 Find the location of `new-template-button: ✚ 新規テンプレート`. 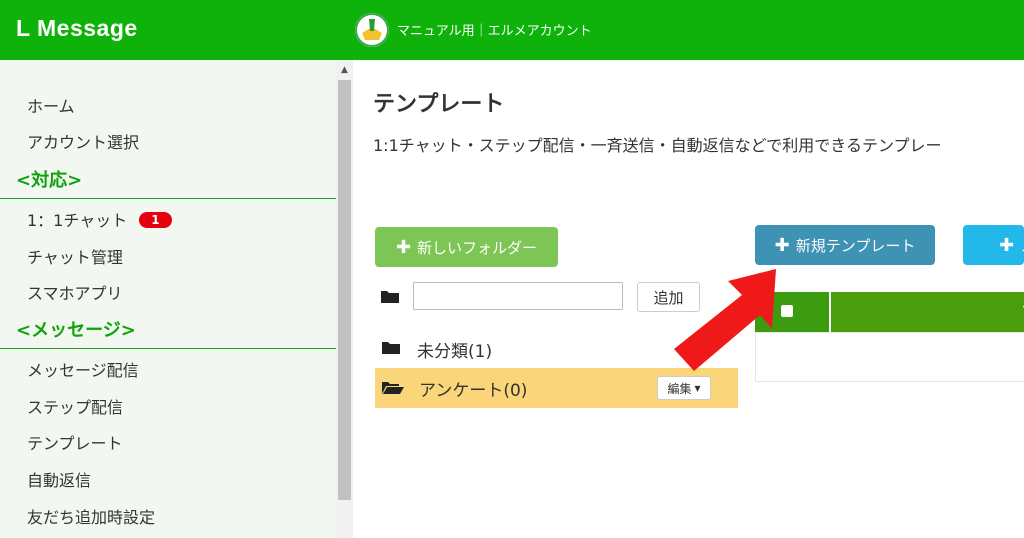

new-template-button: ✚ 新規テンプレート is located at coordinates (845, 245).